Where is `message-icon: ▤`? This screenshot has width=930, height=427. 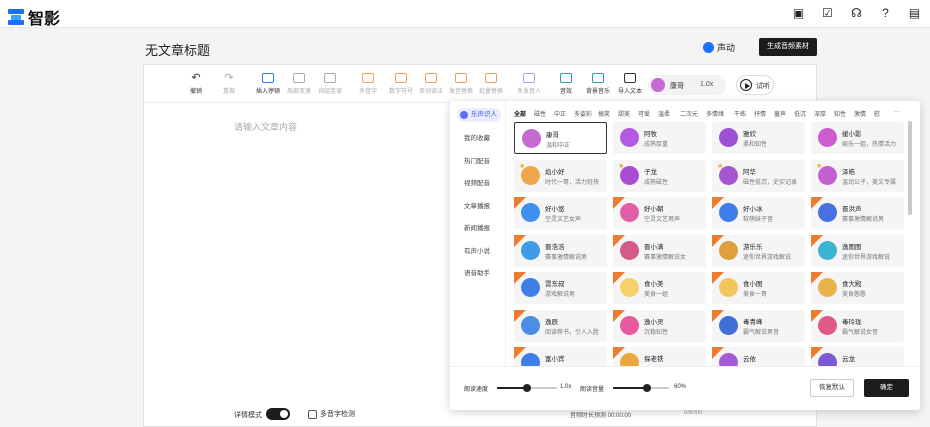
message-icon: ▤ is located at coordinates (914, 13).